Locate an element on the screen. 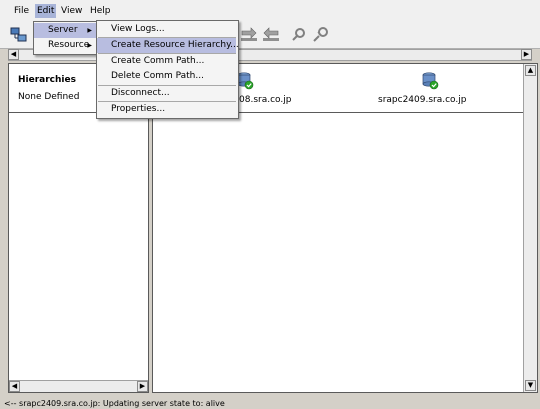 Image resolution: width=540 pixels, height=409 pixels. left-hscrollbar: ◀ ▶ is located at coordinates (78, 386).